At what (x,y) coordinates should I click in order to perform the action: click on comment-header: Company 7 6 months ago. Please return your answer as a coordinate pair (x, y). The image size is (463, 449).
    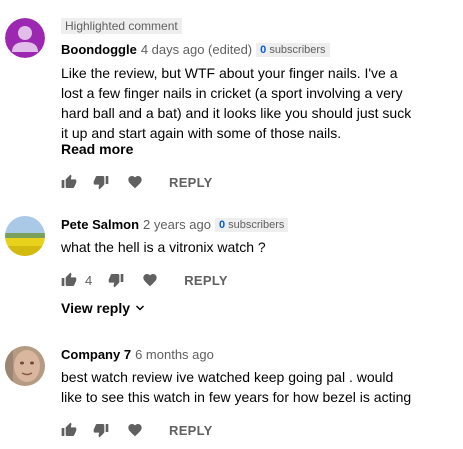
    Looking at the image, I should click on (137, 355).